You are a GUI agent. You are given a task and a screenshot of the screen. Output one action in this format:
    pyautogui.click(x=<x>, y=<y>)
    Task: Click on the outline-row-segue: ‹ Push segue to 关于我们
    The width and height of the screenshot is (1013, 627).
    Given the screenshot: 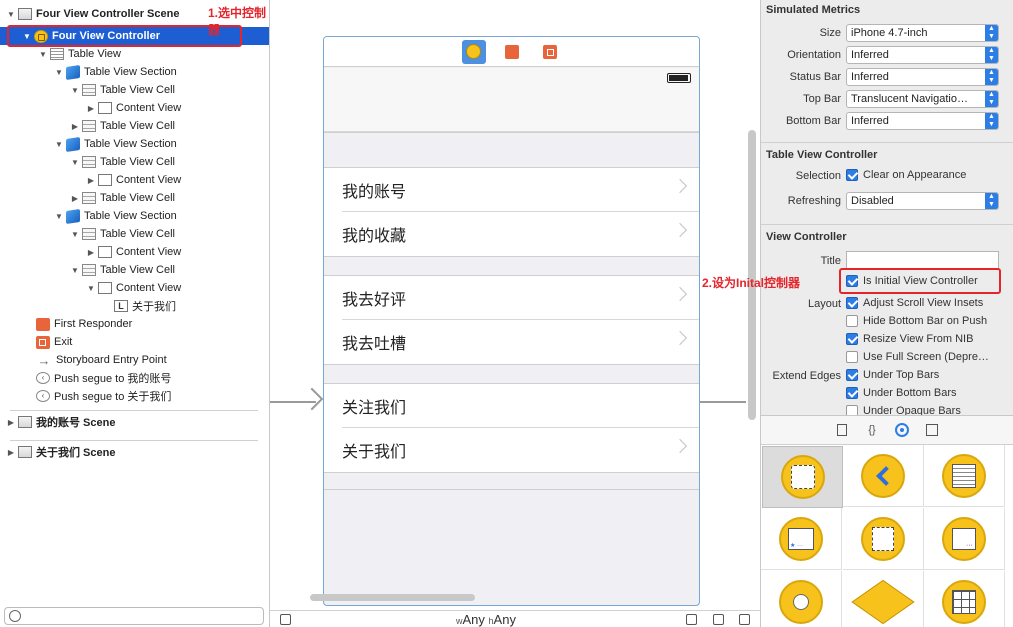 What is the action you would take?
    pyautogui.click(x=134, y=396)
    